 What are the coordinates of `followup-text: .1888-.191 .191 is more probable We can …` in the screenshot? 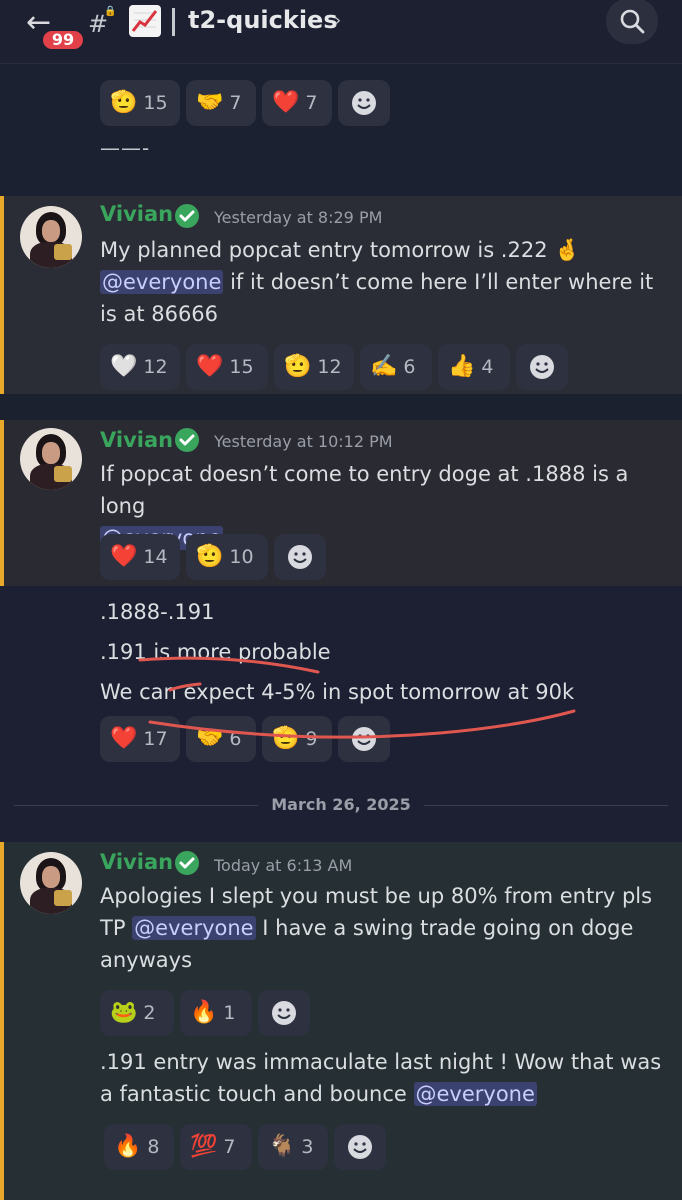 It's located at (337, 652).